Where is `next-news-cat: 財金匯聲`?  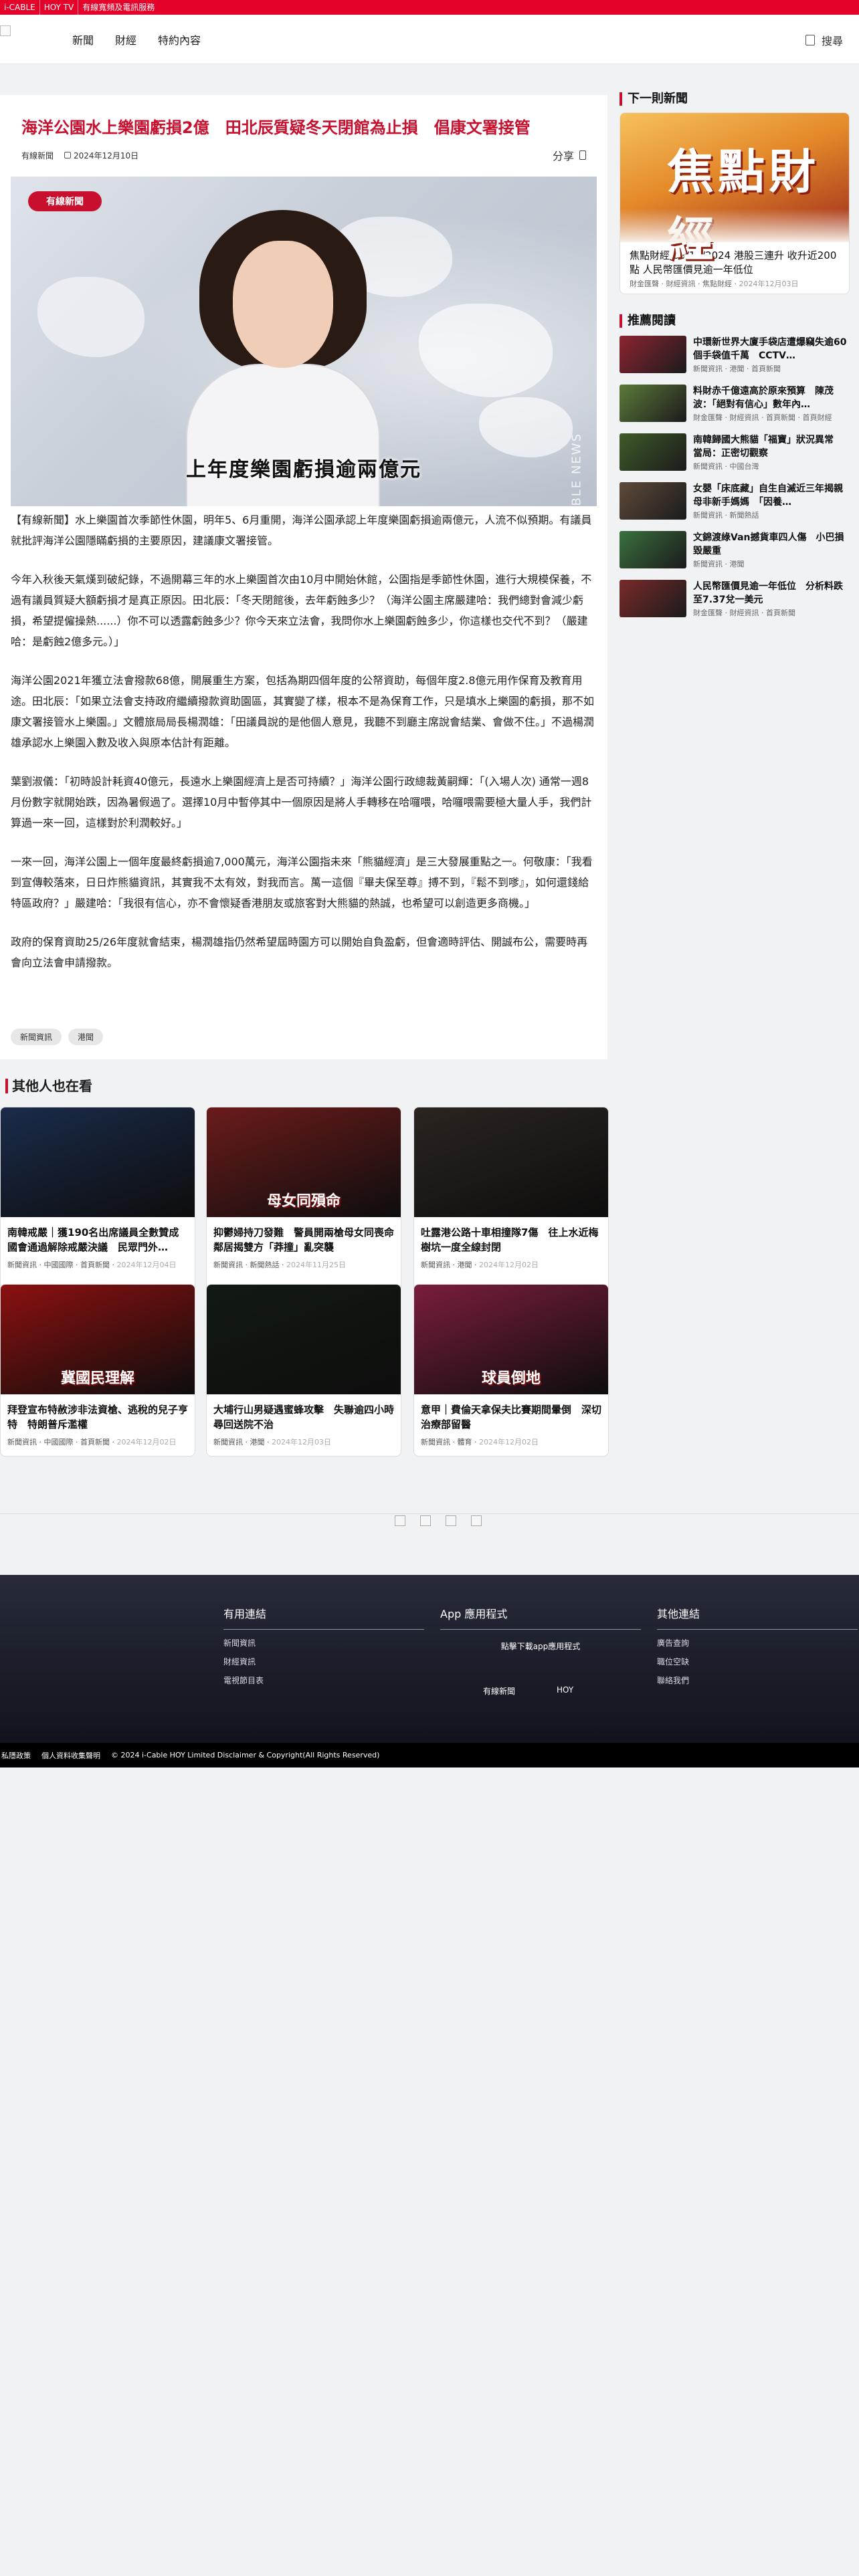
next-news-cat: 財金匯聲 is located at coordinates (644, 284).